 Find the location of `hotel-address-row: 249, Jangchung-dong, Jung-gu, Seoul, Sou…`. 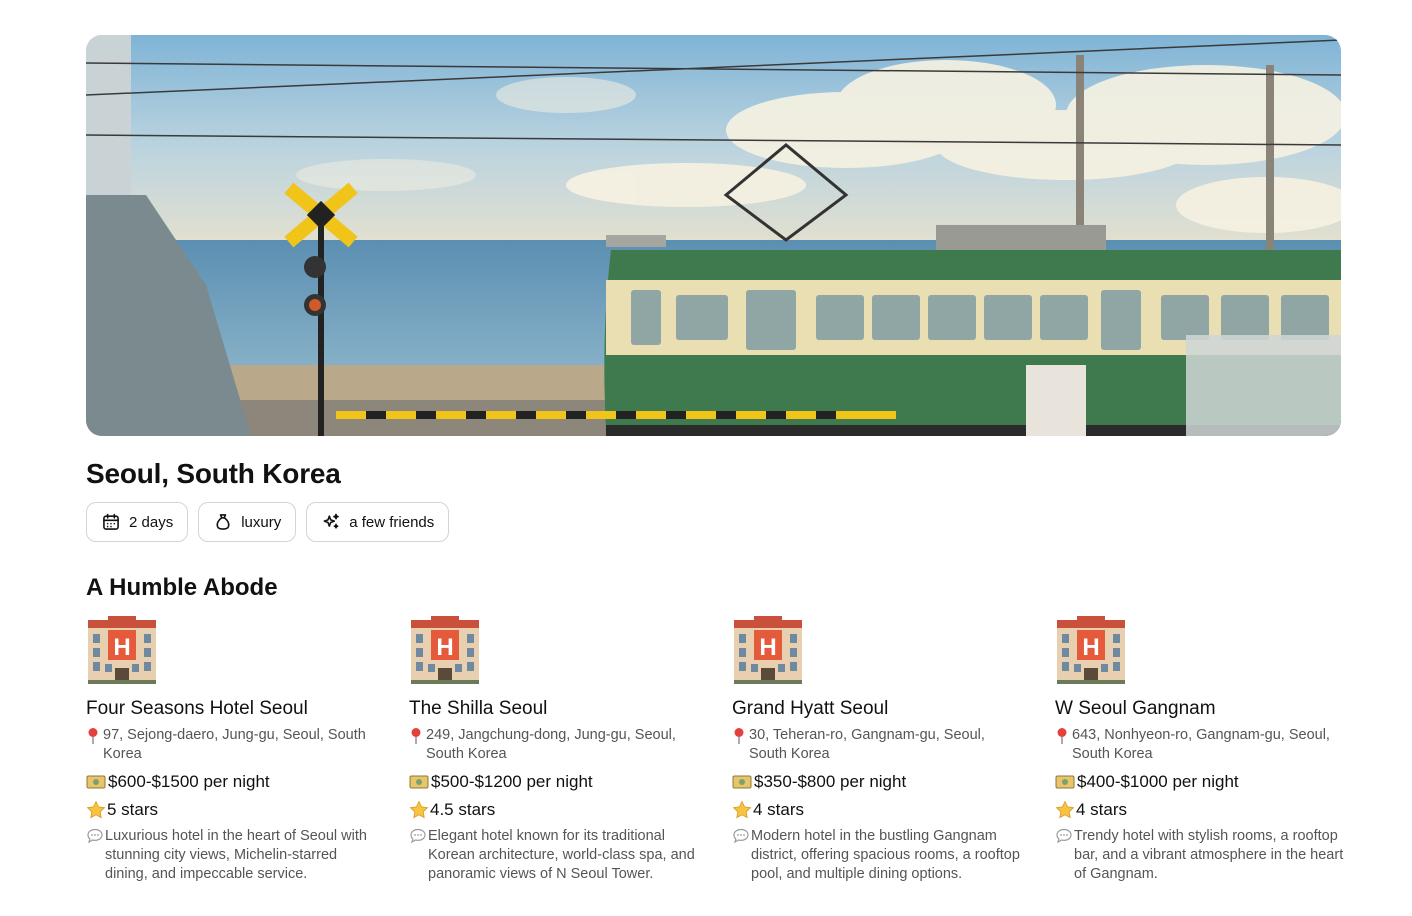

hotel-address-row: 249, Jangchung-dong, Jung-gu, Seoul, Sou… is located at coordinates (554, 745).